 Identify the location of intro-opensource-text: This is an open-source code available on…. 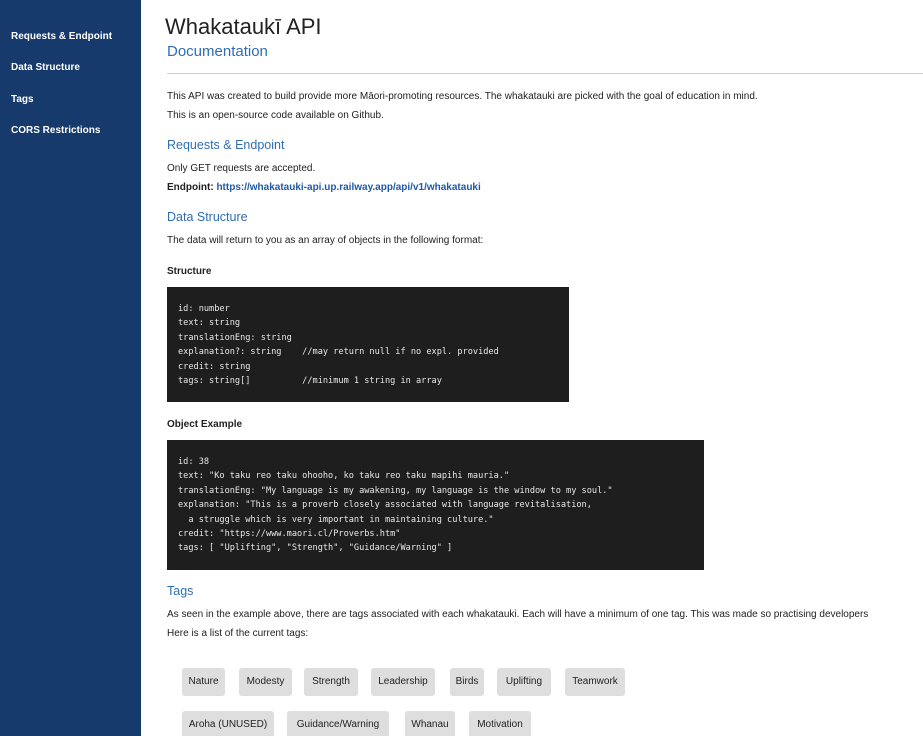
(275, 115).